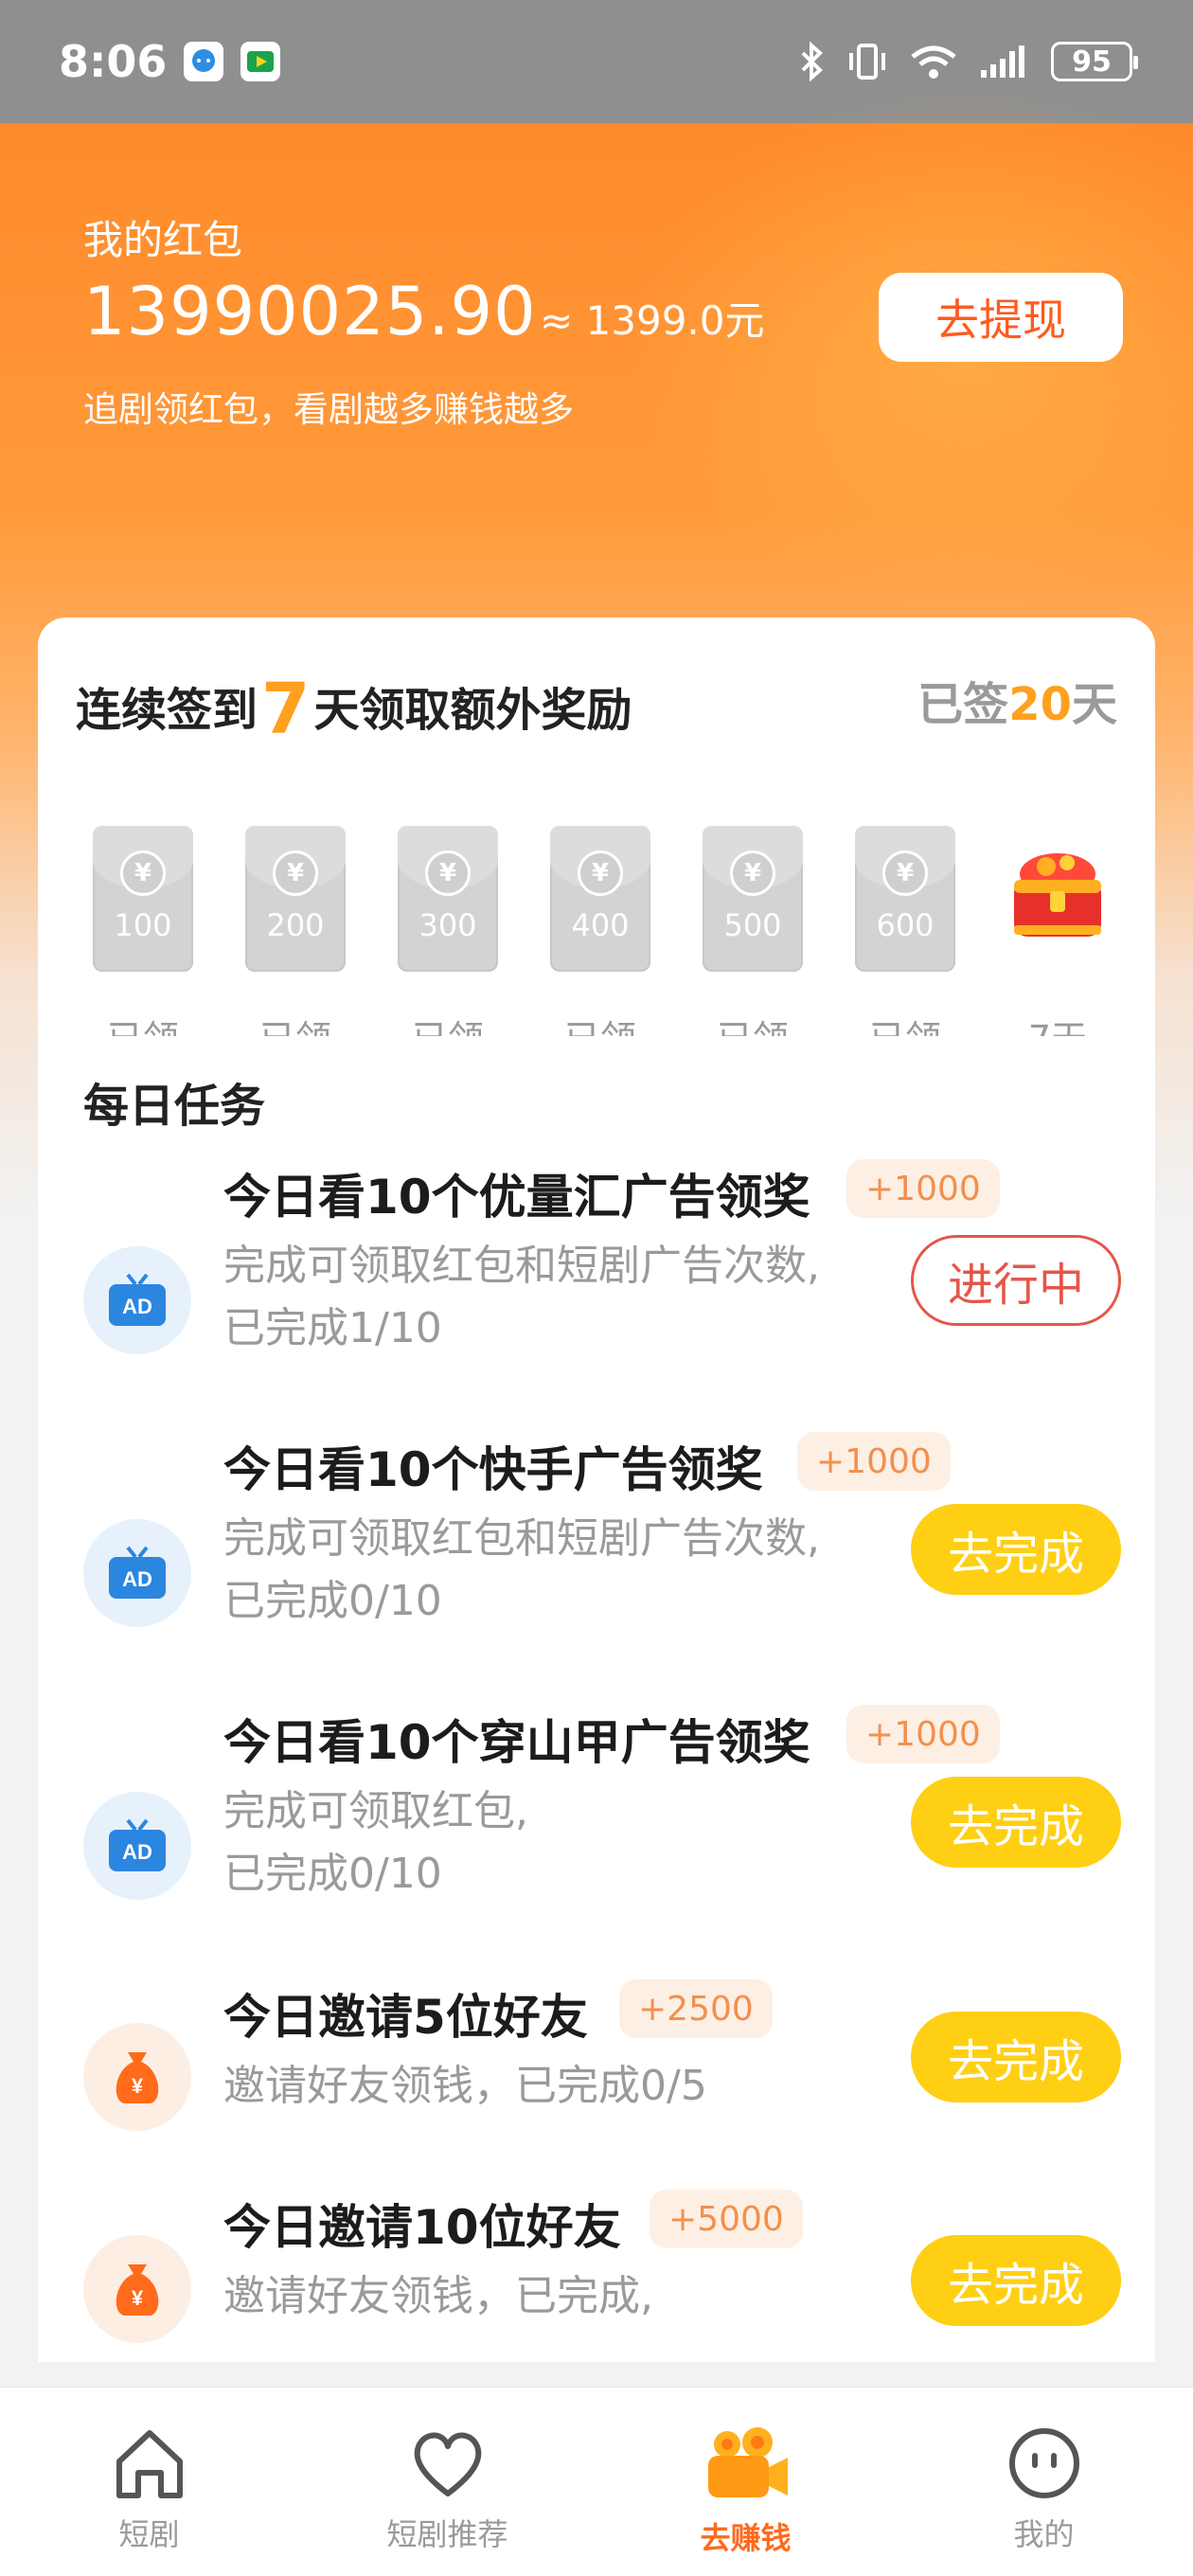 The width and height of the screenshot is (1193, 2576). What do you see at coordinates (174, 1106) in the screenshot?
I see `daily-tasks-heading: 每日任务` at bounding box center [174, 1106].